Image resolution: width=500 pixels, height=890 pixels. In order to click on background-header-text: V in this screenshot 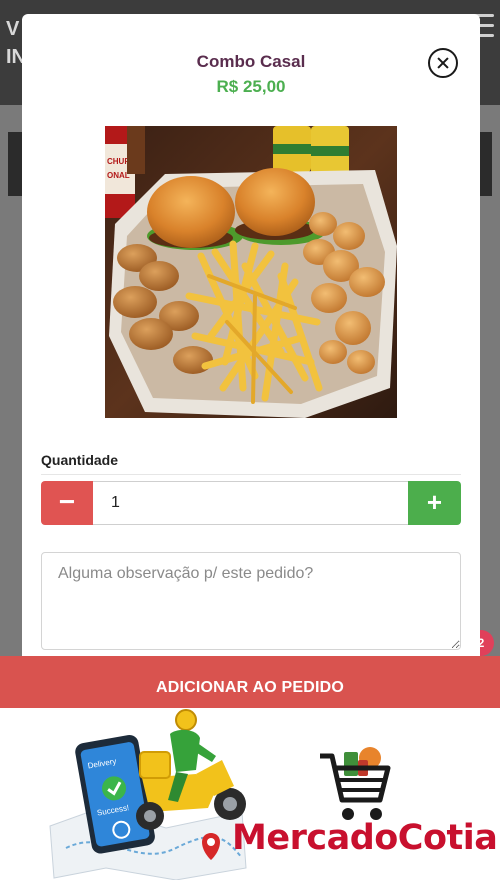, I will do `click(13, 29)`.